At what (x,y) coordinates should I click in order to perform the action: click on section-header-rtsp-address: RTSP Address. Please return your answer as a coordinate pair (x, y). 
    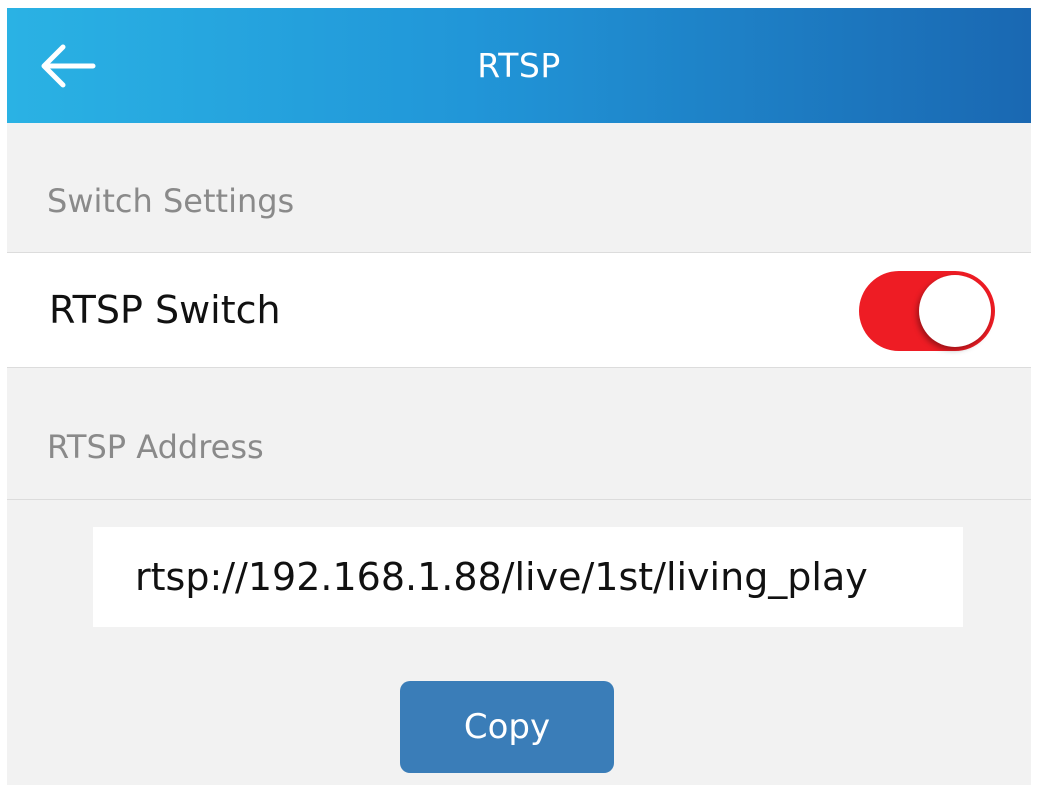
    Looking at the image, I should click on (155, 447).